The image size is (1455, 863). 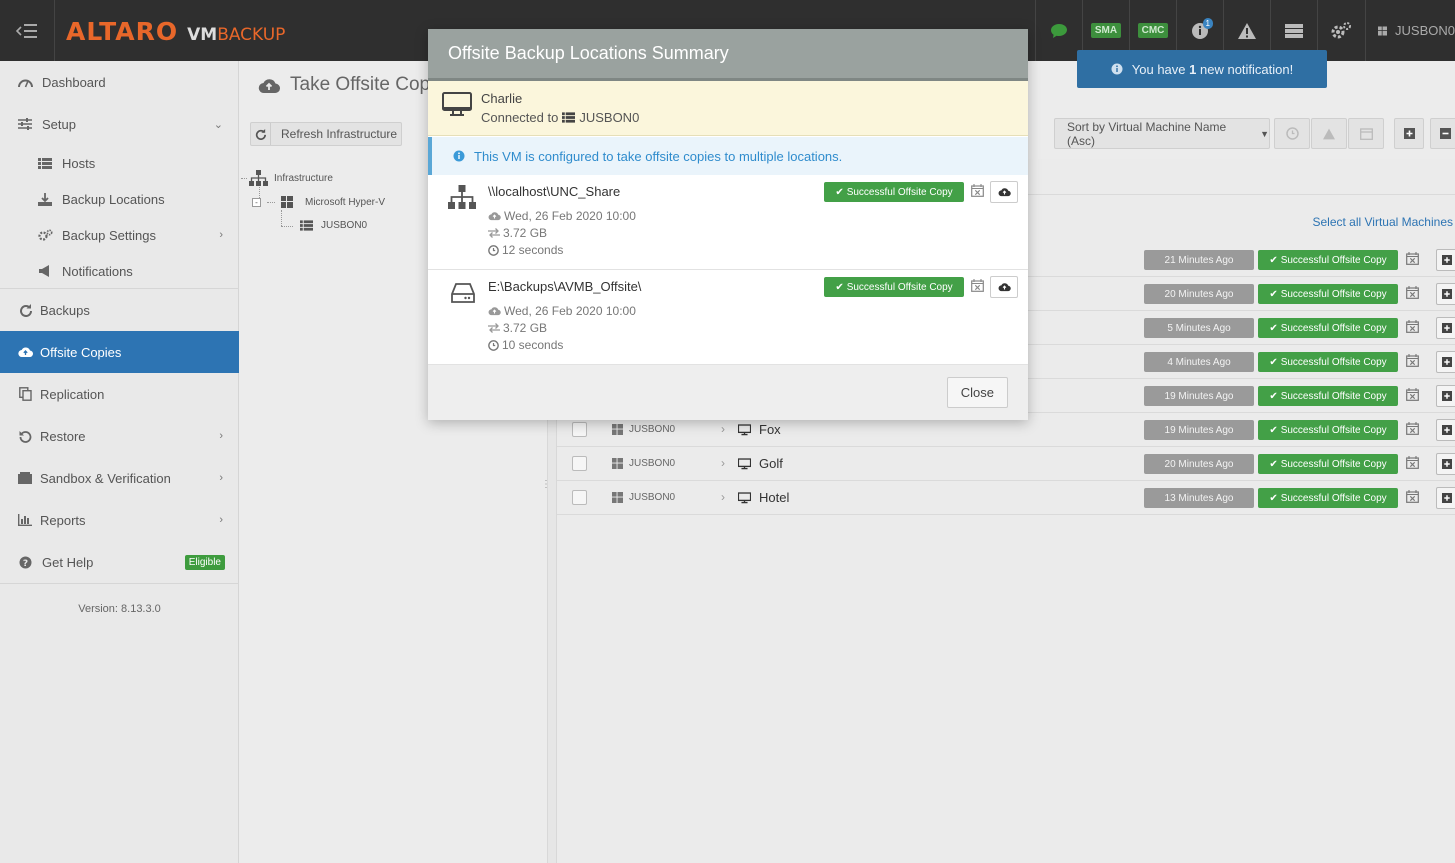 I want to click on sidebar-item-dashboard: Dashboard, so click(x=119, y=82).